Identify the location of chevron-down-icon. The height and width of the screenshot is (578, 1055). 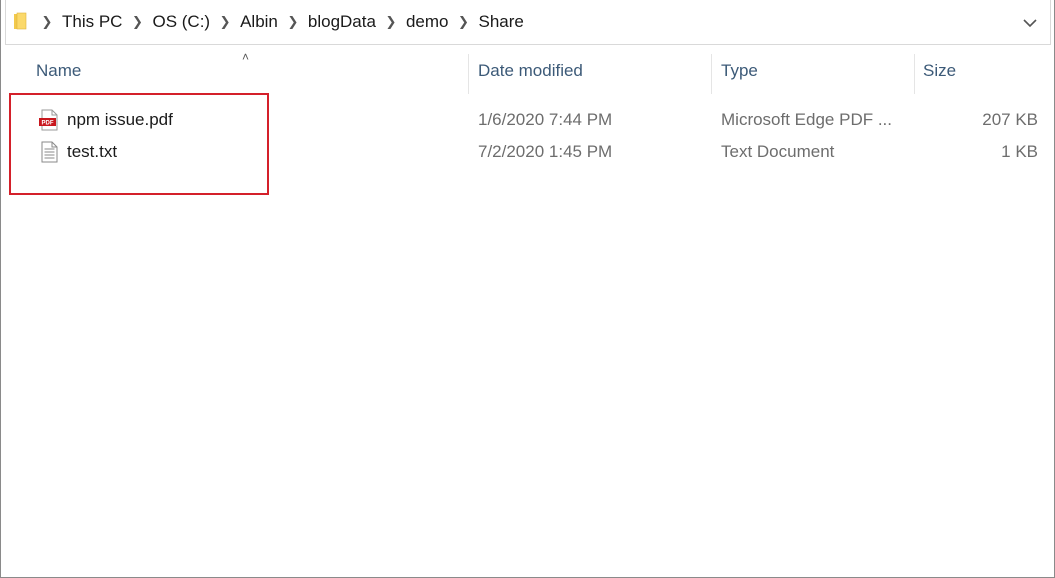
(1030, 23).